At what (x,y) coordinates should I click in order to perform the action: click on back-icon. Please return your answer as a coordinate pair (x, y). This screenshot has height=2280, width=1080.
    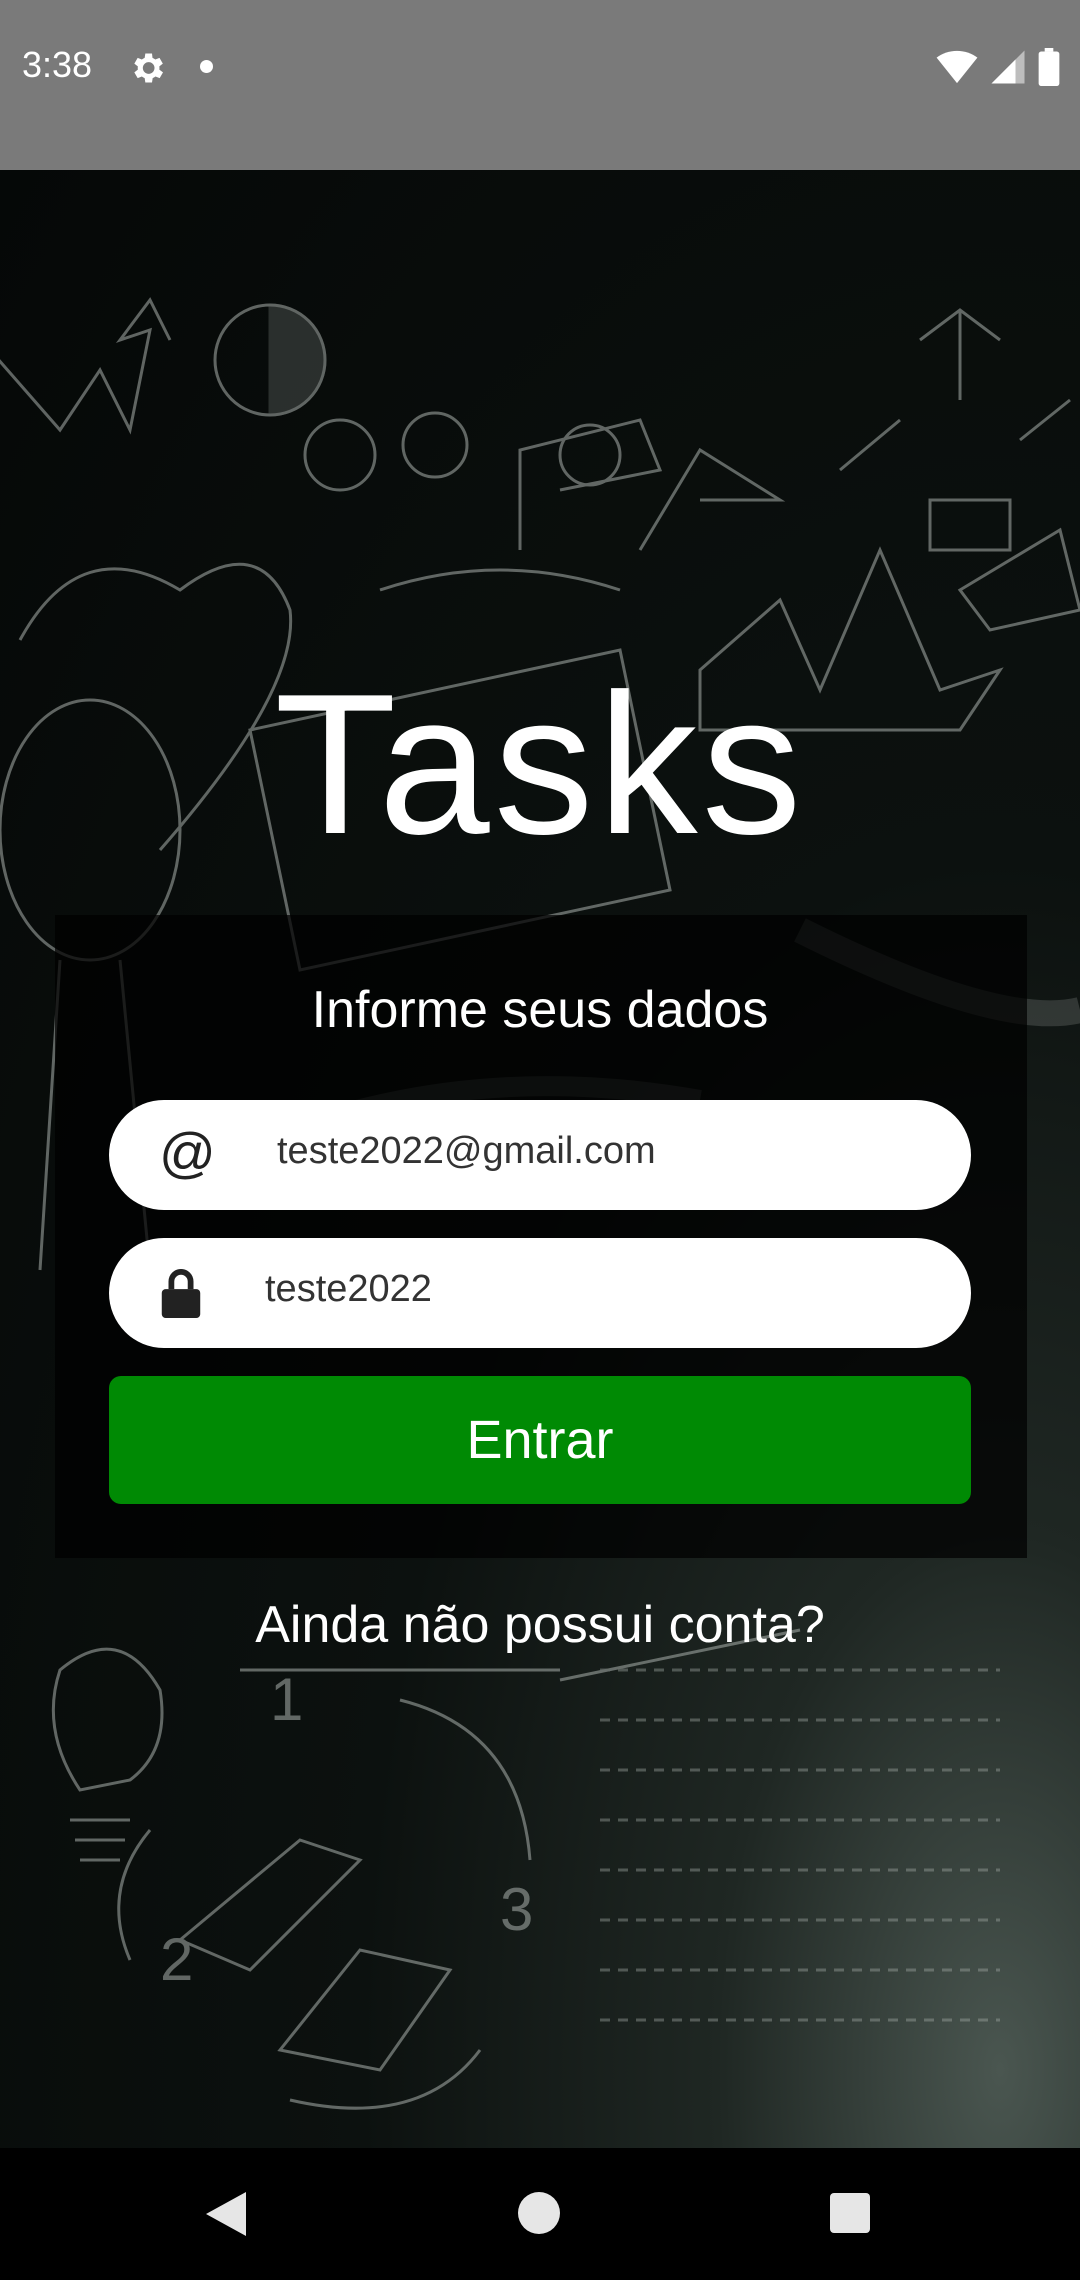
    Looking at the image, I should click on (226, 2214).